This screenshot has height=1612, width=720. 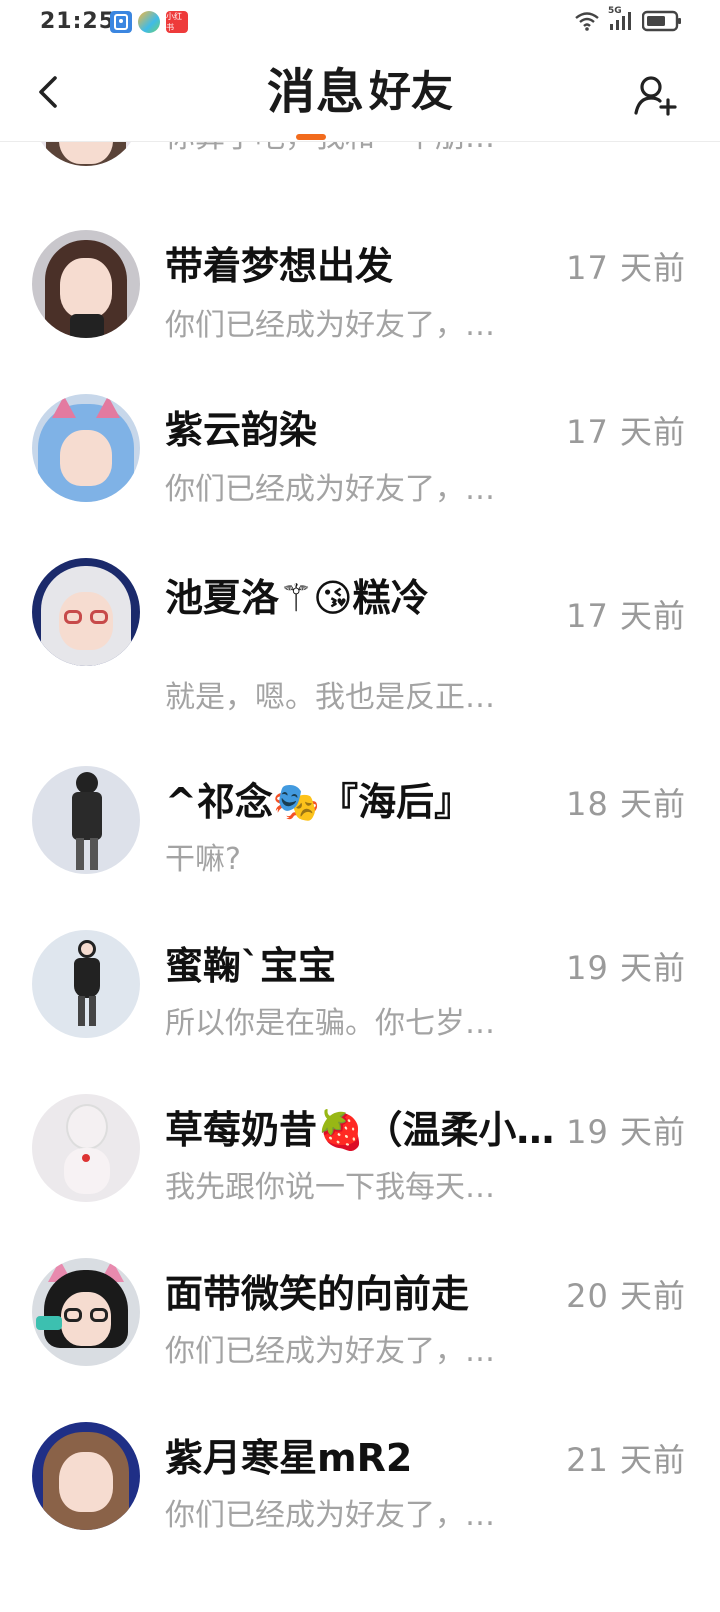 I want to click on signal-5g-icon: 5G, so click(x=621, y=19).